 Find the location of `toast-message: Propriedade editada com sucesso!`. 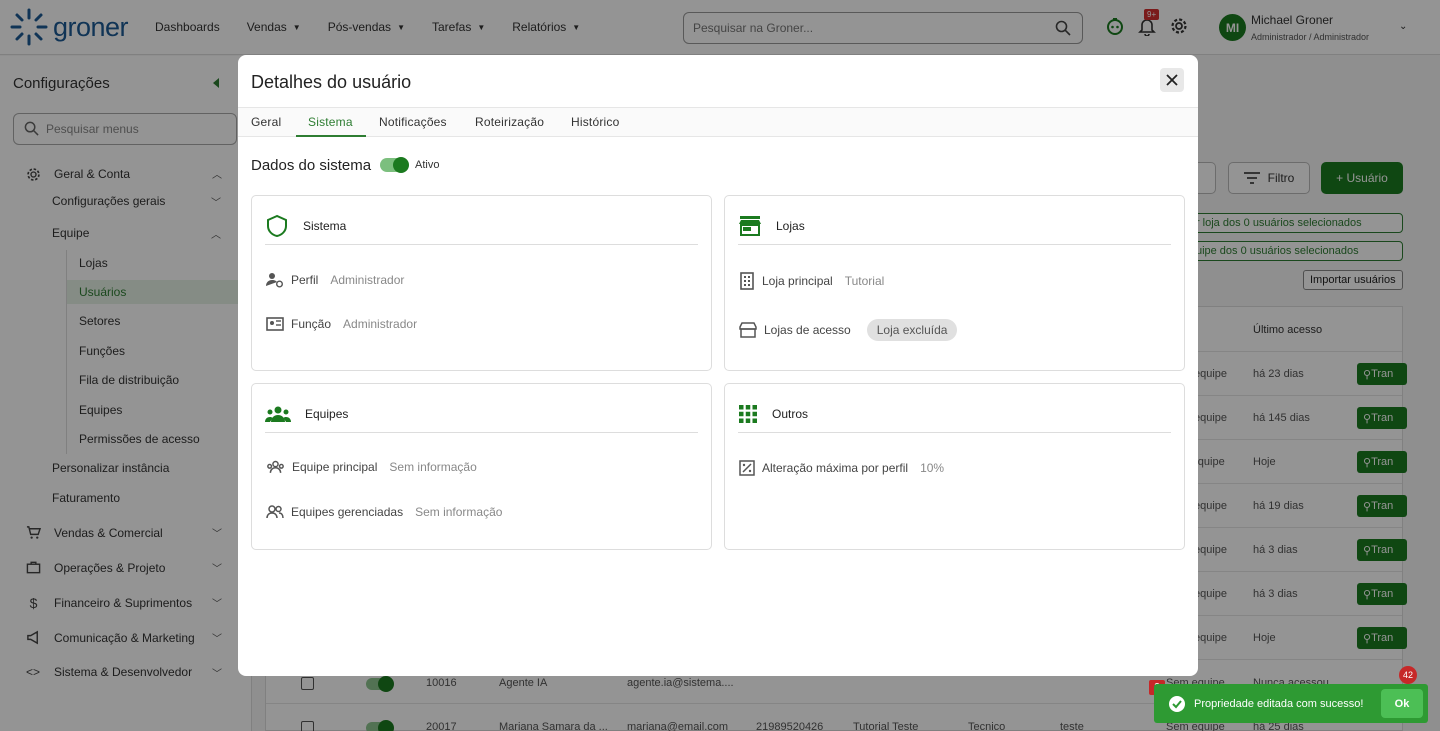

toast-message: Propriedade editada com sucesso! is located at coordinates (1279, 703).